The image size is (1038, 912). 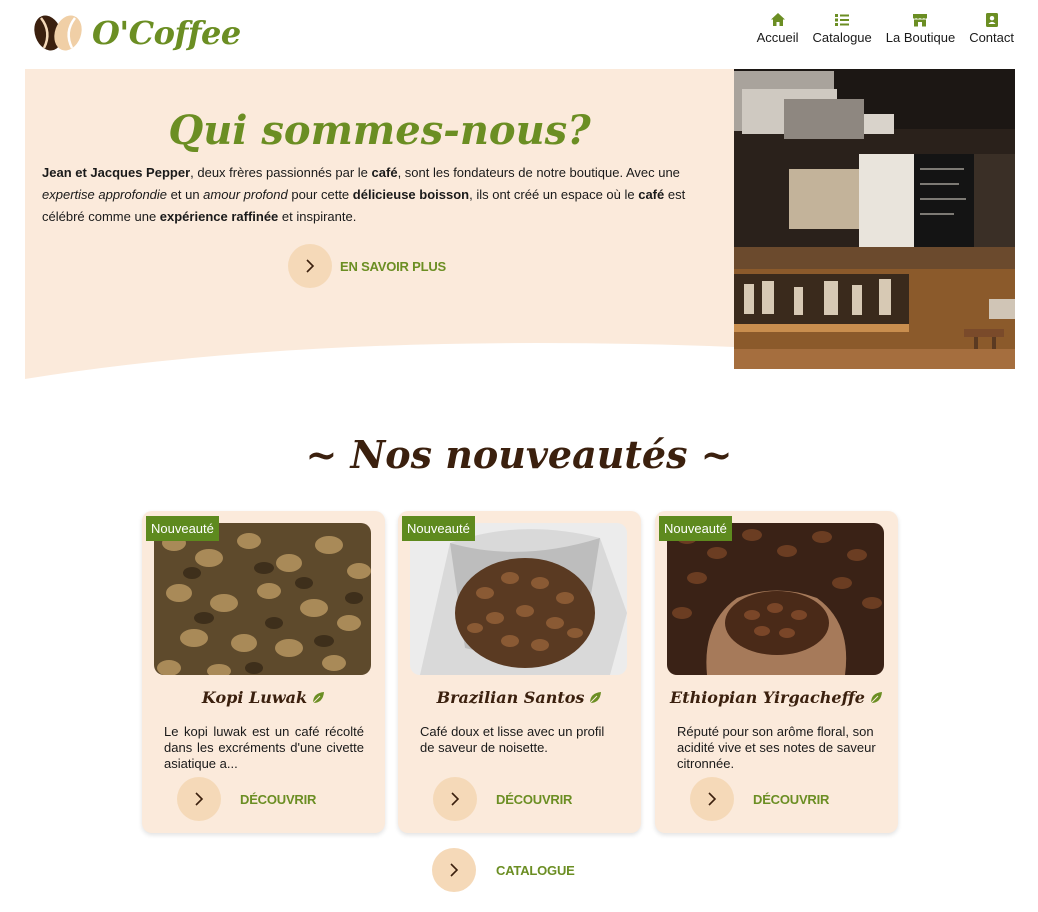 I want to click on product-name: Brazilian Santos, so click(x=519, y=697).